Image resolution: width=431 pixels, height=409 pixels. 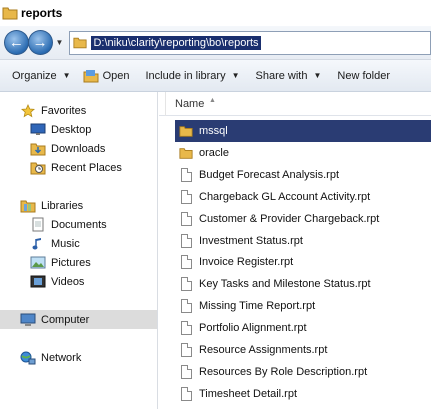 What do you see at coordinates (295, 104) in the screenshot?
I see `column-header-row: Name ▲` at bounding box center [295, 104].